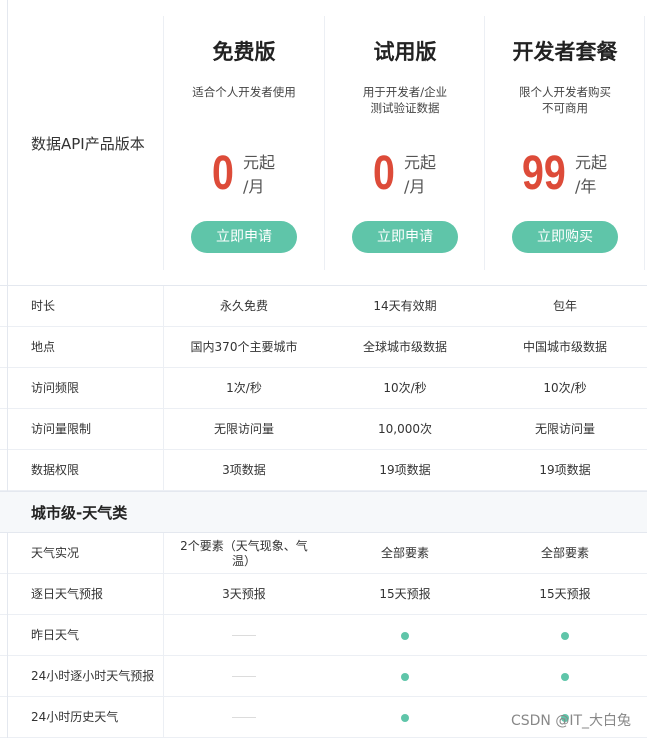 This screenshot has width=647, height=740. What do you see at coordinates (405, 100) in the screenshot?
I see `plan-description: 用于开发者/企业 测试验证数据` at bounding box center [405, 100].